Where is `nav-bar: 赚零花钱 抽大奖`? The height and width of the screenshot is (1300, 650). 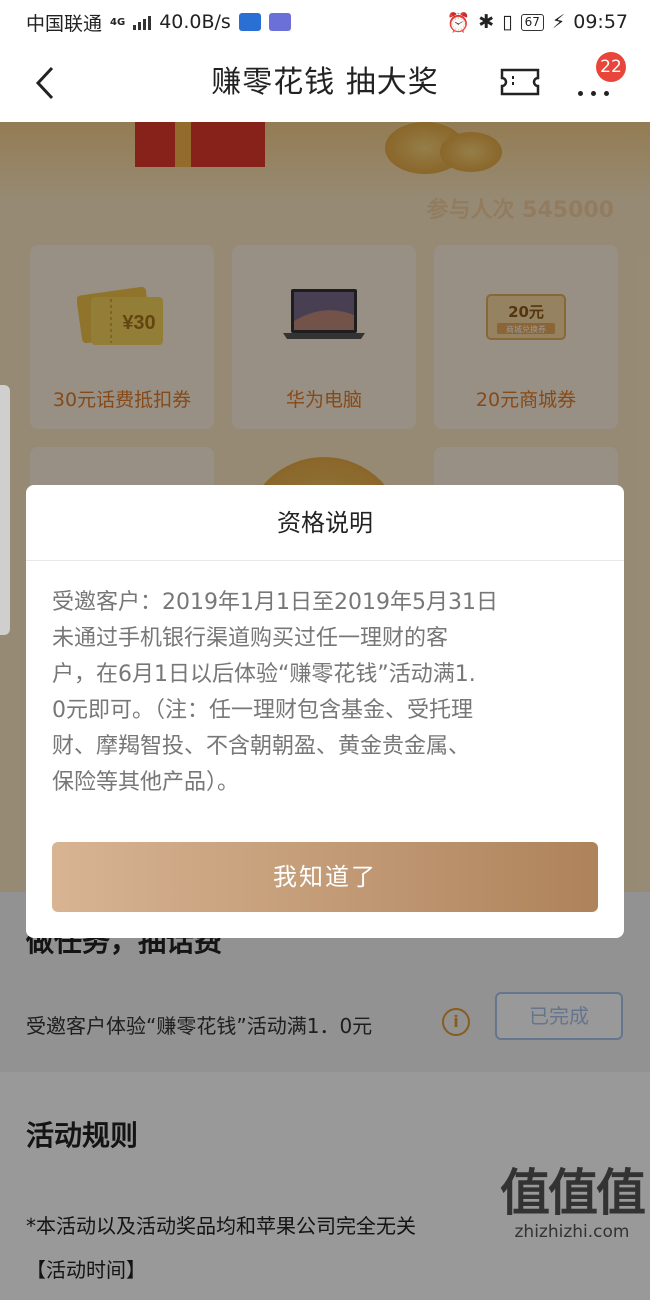 nav-bar: 赚零花钱 抽大奖 is located at coordinates (325, 83).